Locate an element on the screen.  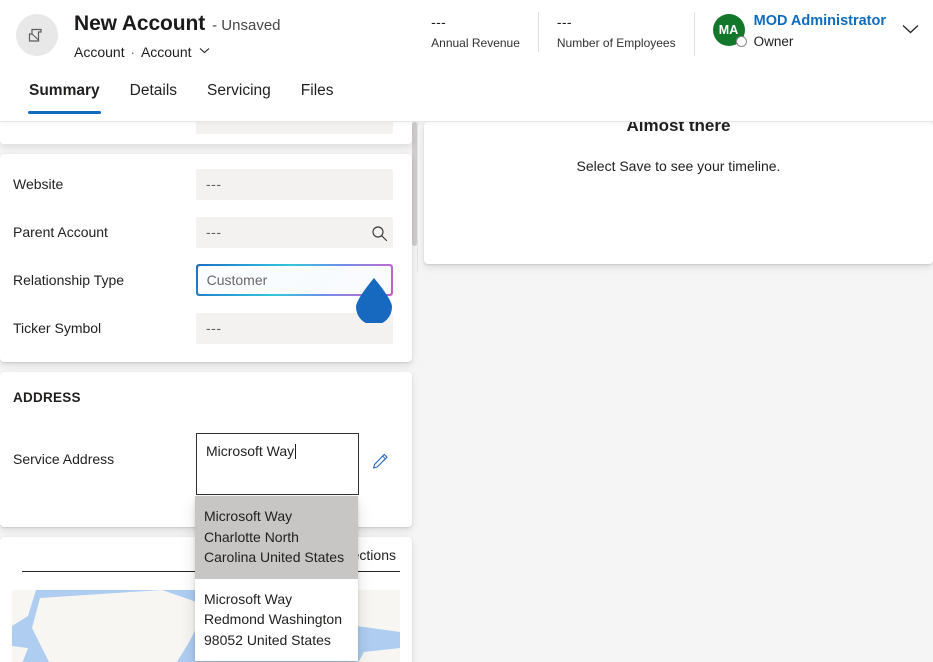
timeline-empty-subtitle: Select Save to see your timeline. is located at coordinates (678, 166).